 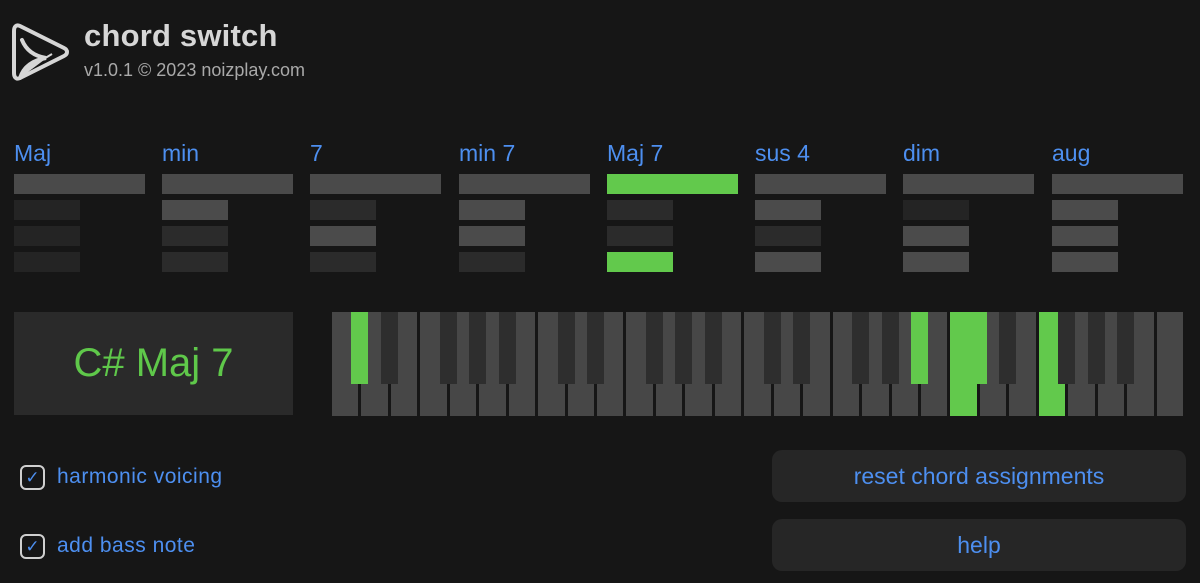 I want to click on piano-white-key-c, so click(x=1169, y=364).